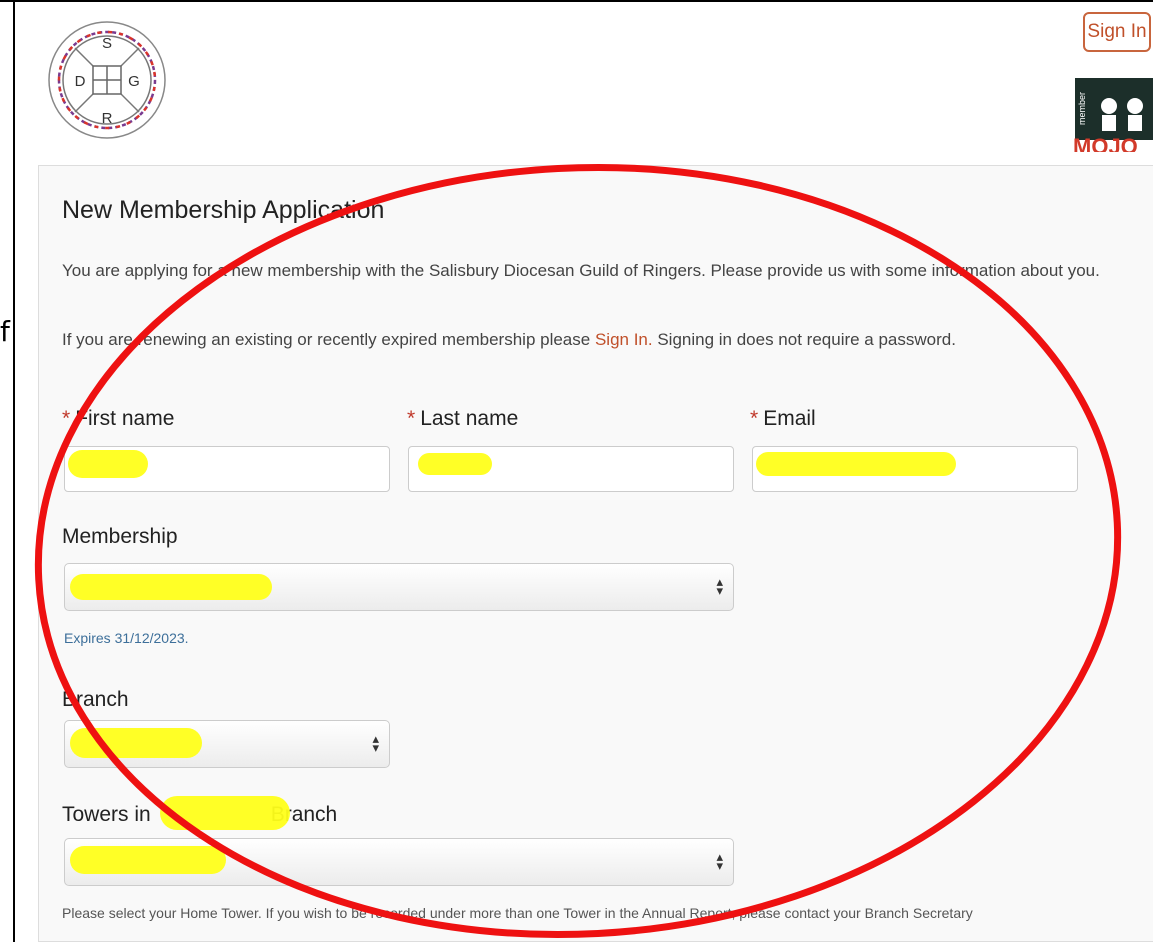 The height and width of the screenshot is (942, 1153). What do you see at coordinates (455, 464) in the screenshot?
I see `redaction-last-name` at bounding box center [455, 464].